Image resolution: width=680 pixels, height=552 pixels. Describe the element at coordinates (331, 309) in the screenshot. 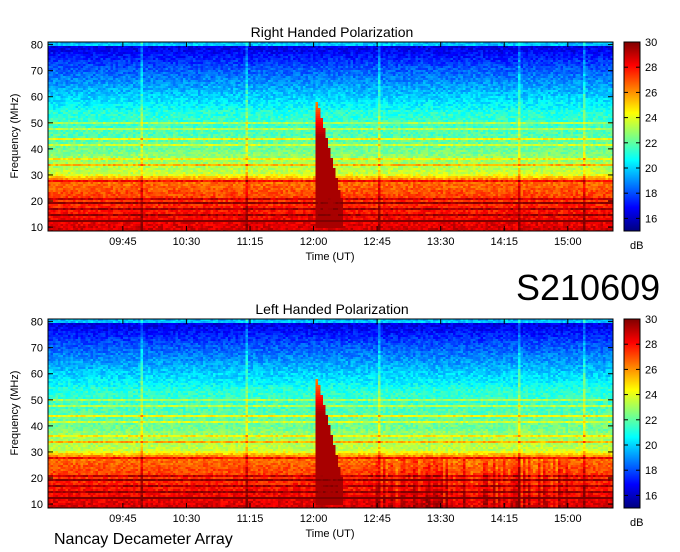

I see `chart-title: Left Handed Polarization` at that location.